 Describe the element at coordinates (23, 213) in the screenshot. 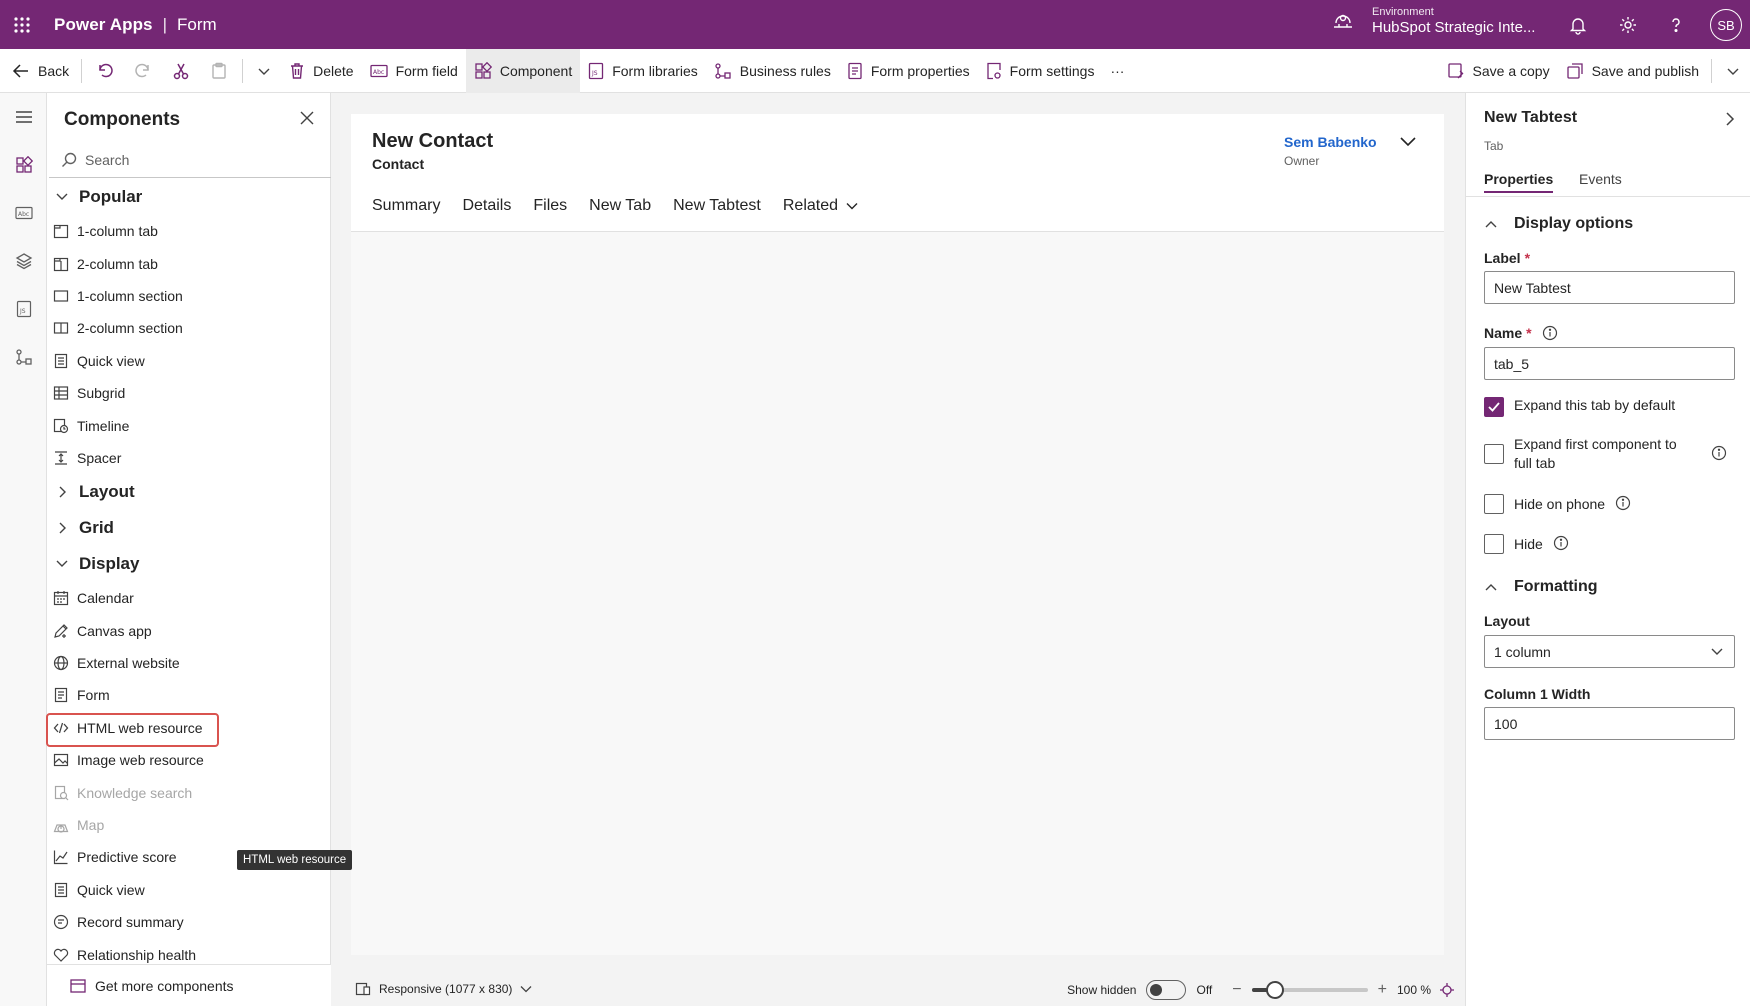

I see `fields-rail-icon: Abc` at that location.